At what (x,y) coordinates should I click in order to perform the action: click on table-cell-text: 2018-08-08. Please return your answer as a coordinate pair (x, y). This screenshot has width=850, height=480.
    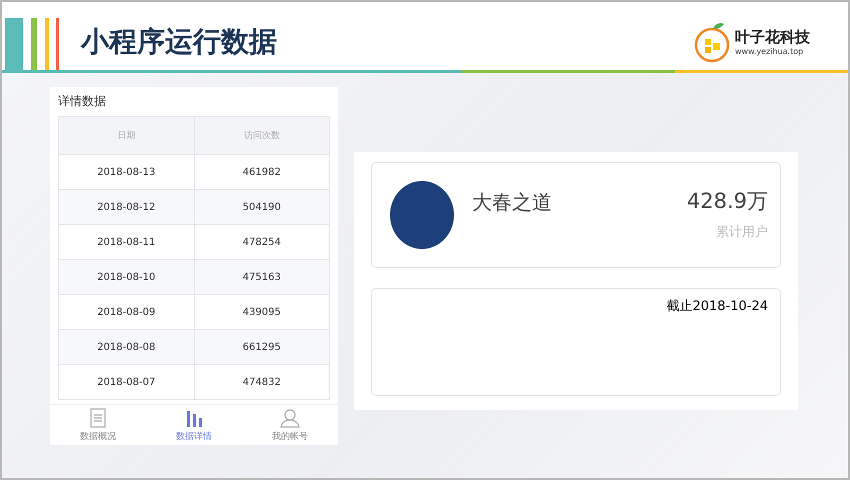
    Looking at the image, I should click on (126, 347).